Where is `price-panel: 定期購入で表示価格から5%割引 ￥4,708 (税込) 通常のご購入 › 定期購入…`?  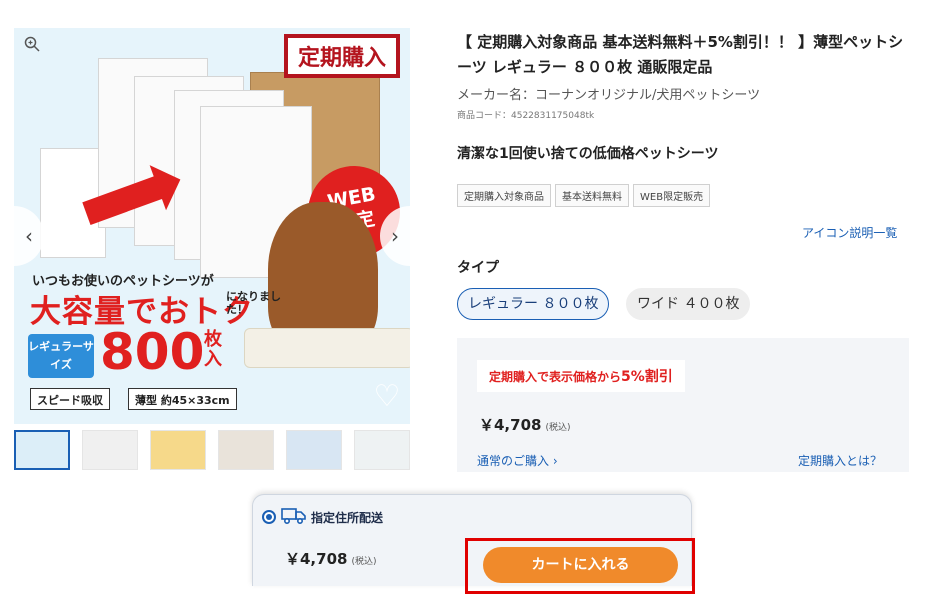 price-panel: 定期購入で表示価格から5%割引 ￥4,708 (税込) 通常のご購入 › 定期購入… is located at coordinates (683, 405).